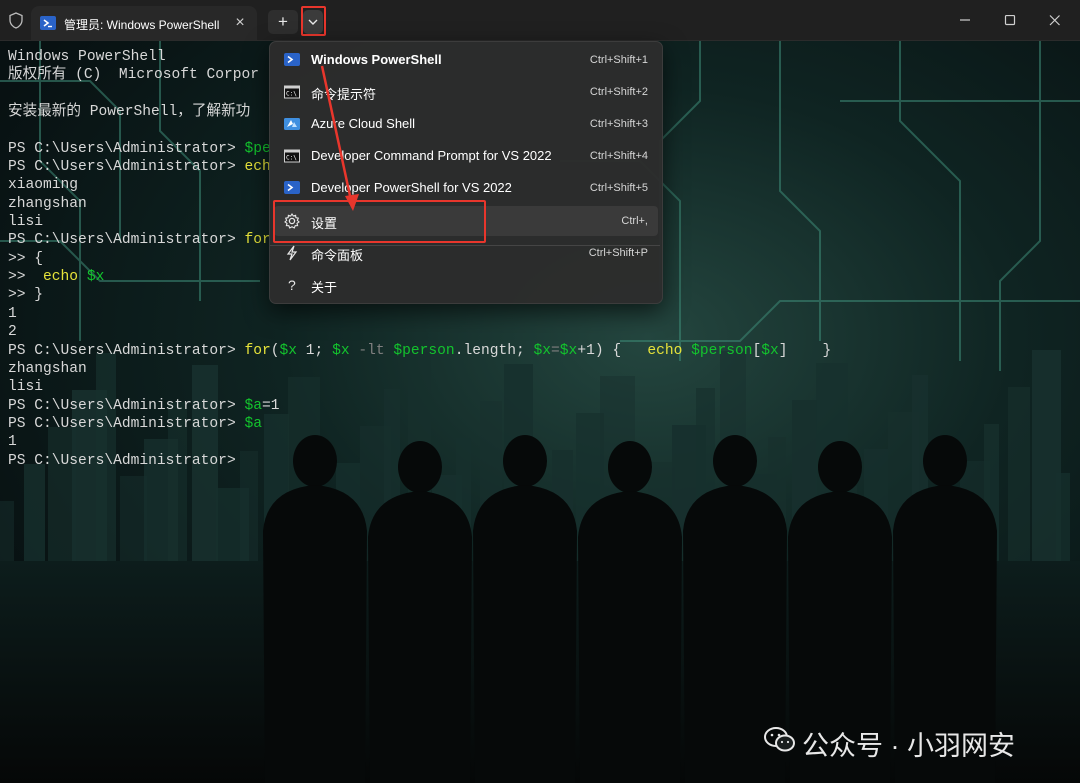  I want to click on watermark-text: 公众号 · 小羽网安, so click(908, 746).